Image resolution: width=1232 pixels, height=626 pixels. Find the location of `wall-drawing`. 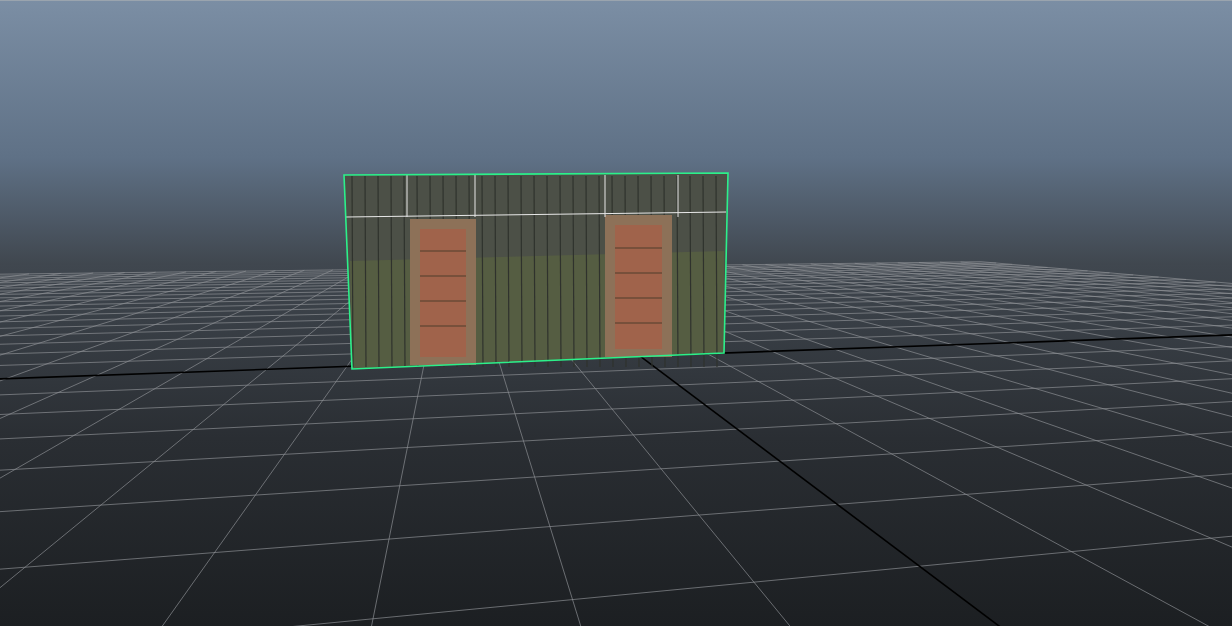

wall-drawing is located at coordinates (536, 271).